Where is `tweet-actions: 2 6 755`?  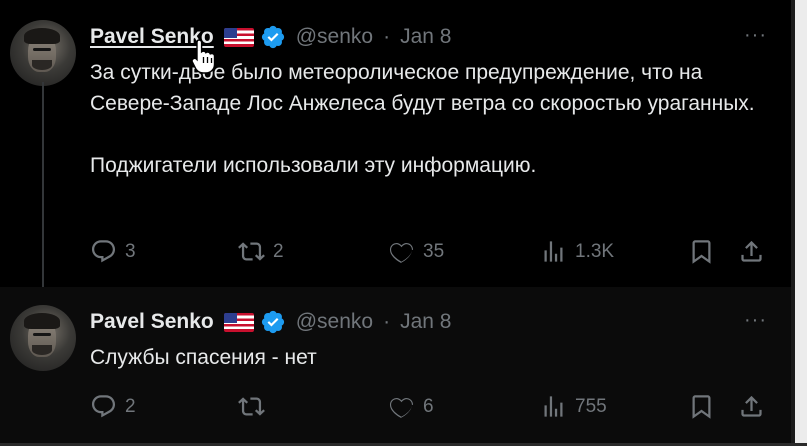
tweet-actions: 2 6 755 is located at coordinates (426, 408).